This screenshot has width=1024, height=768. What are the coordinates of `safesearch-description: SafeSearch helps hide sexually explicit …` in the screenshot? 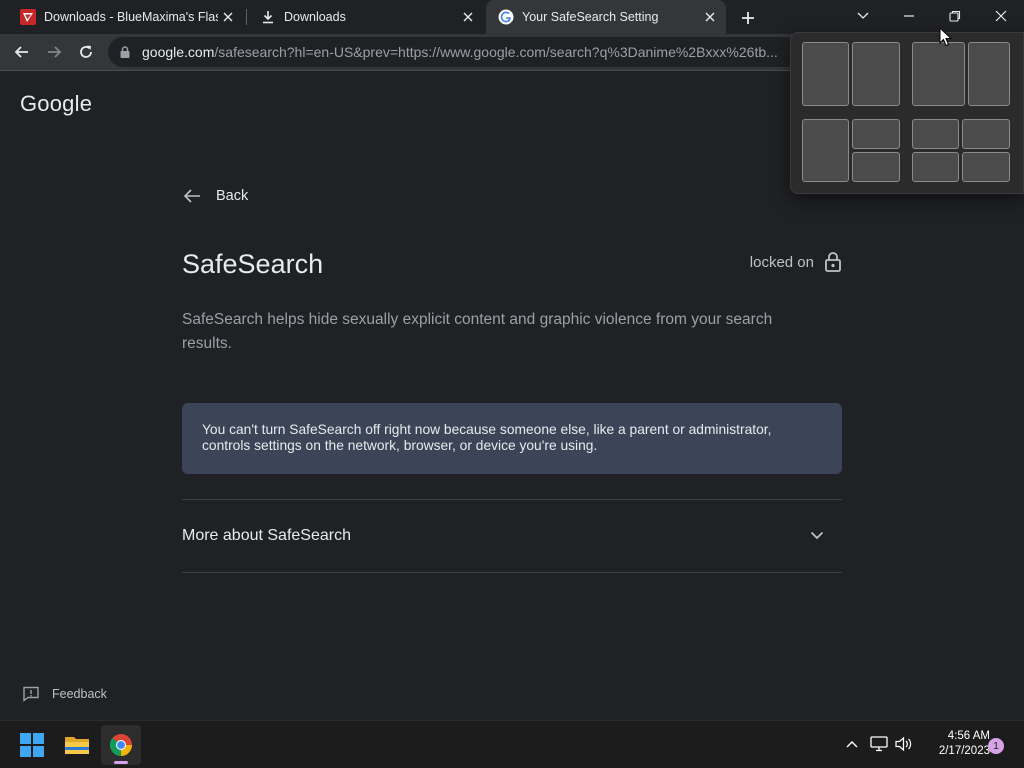 It's located at (477, 331).